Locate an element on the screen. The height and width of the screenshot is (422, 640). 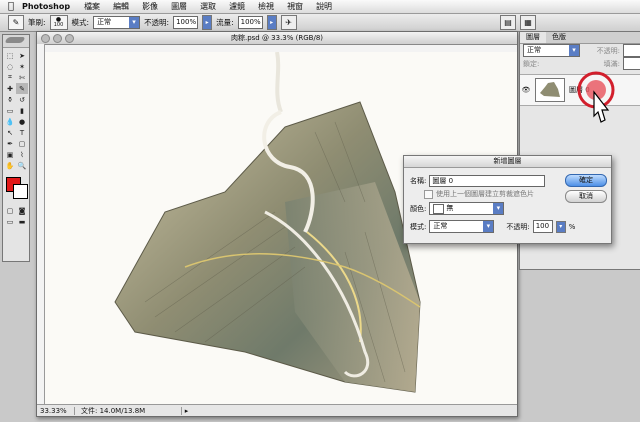
zoom-window-icon is located at coordinates (69, 38).